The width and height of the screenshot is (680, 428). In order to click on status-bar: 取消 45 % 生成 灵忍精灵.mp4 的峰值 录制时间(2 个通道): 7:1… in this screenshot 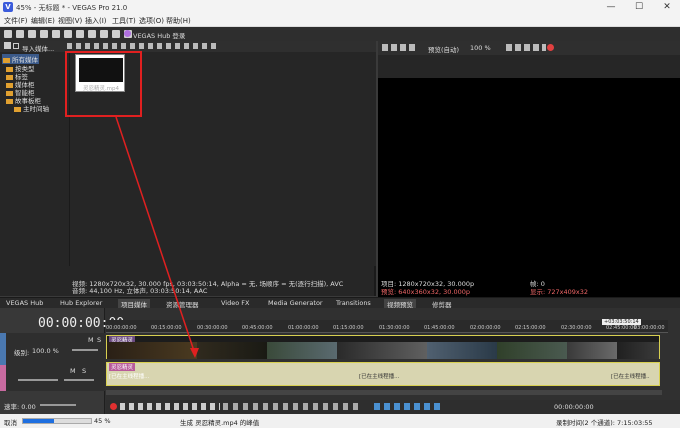, I will do `click(340, 421)`.